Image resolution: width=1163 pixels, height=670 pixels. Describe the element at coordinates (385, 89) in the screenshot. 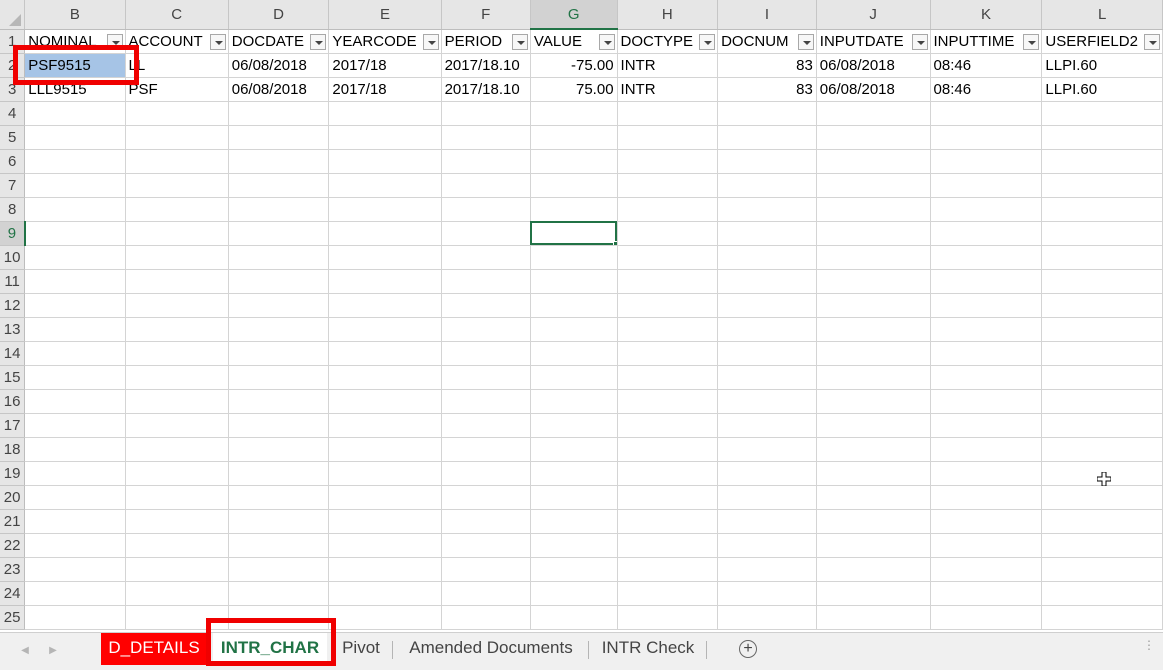

I see `cell-e3: 2017/18` at that location.